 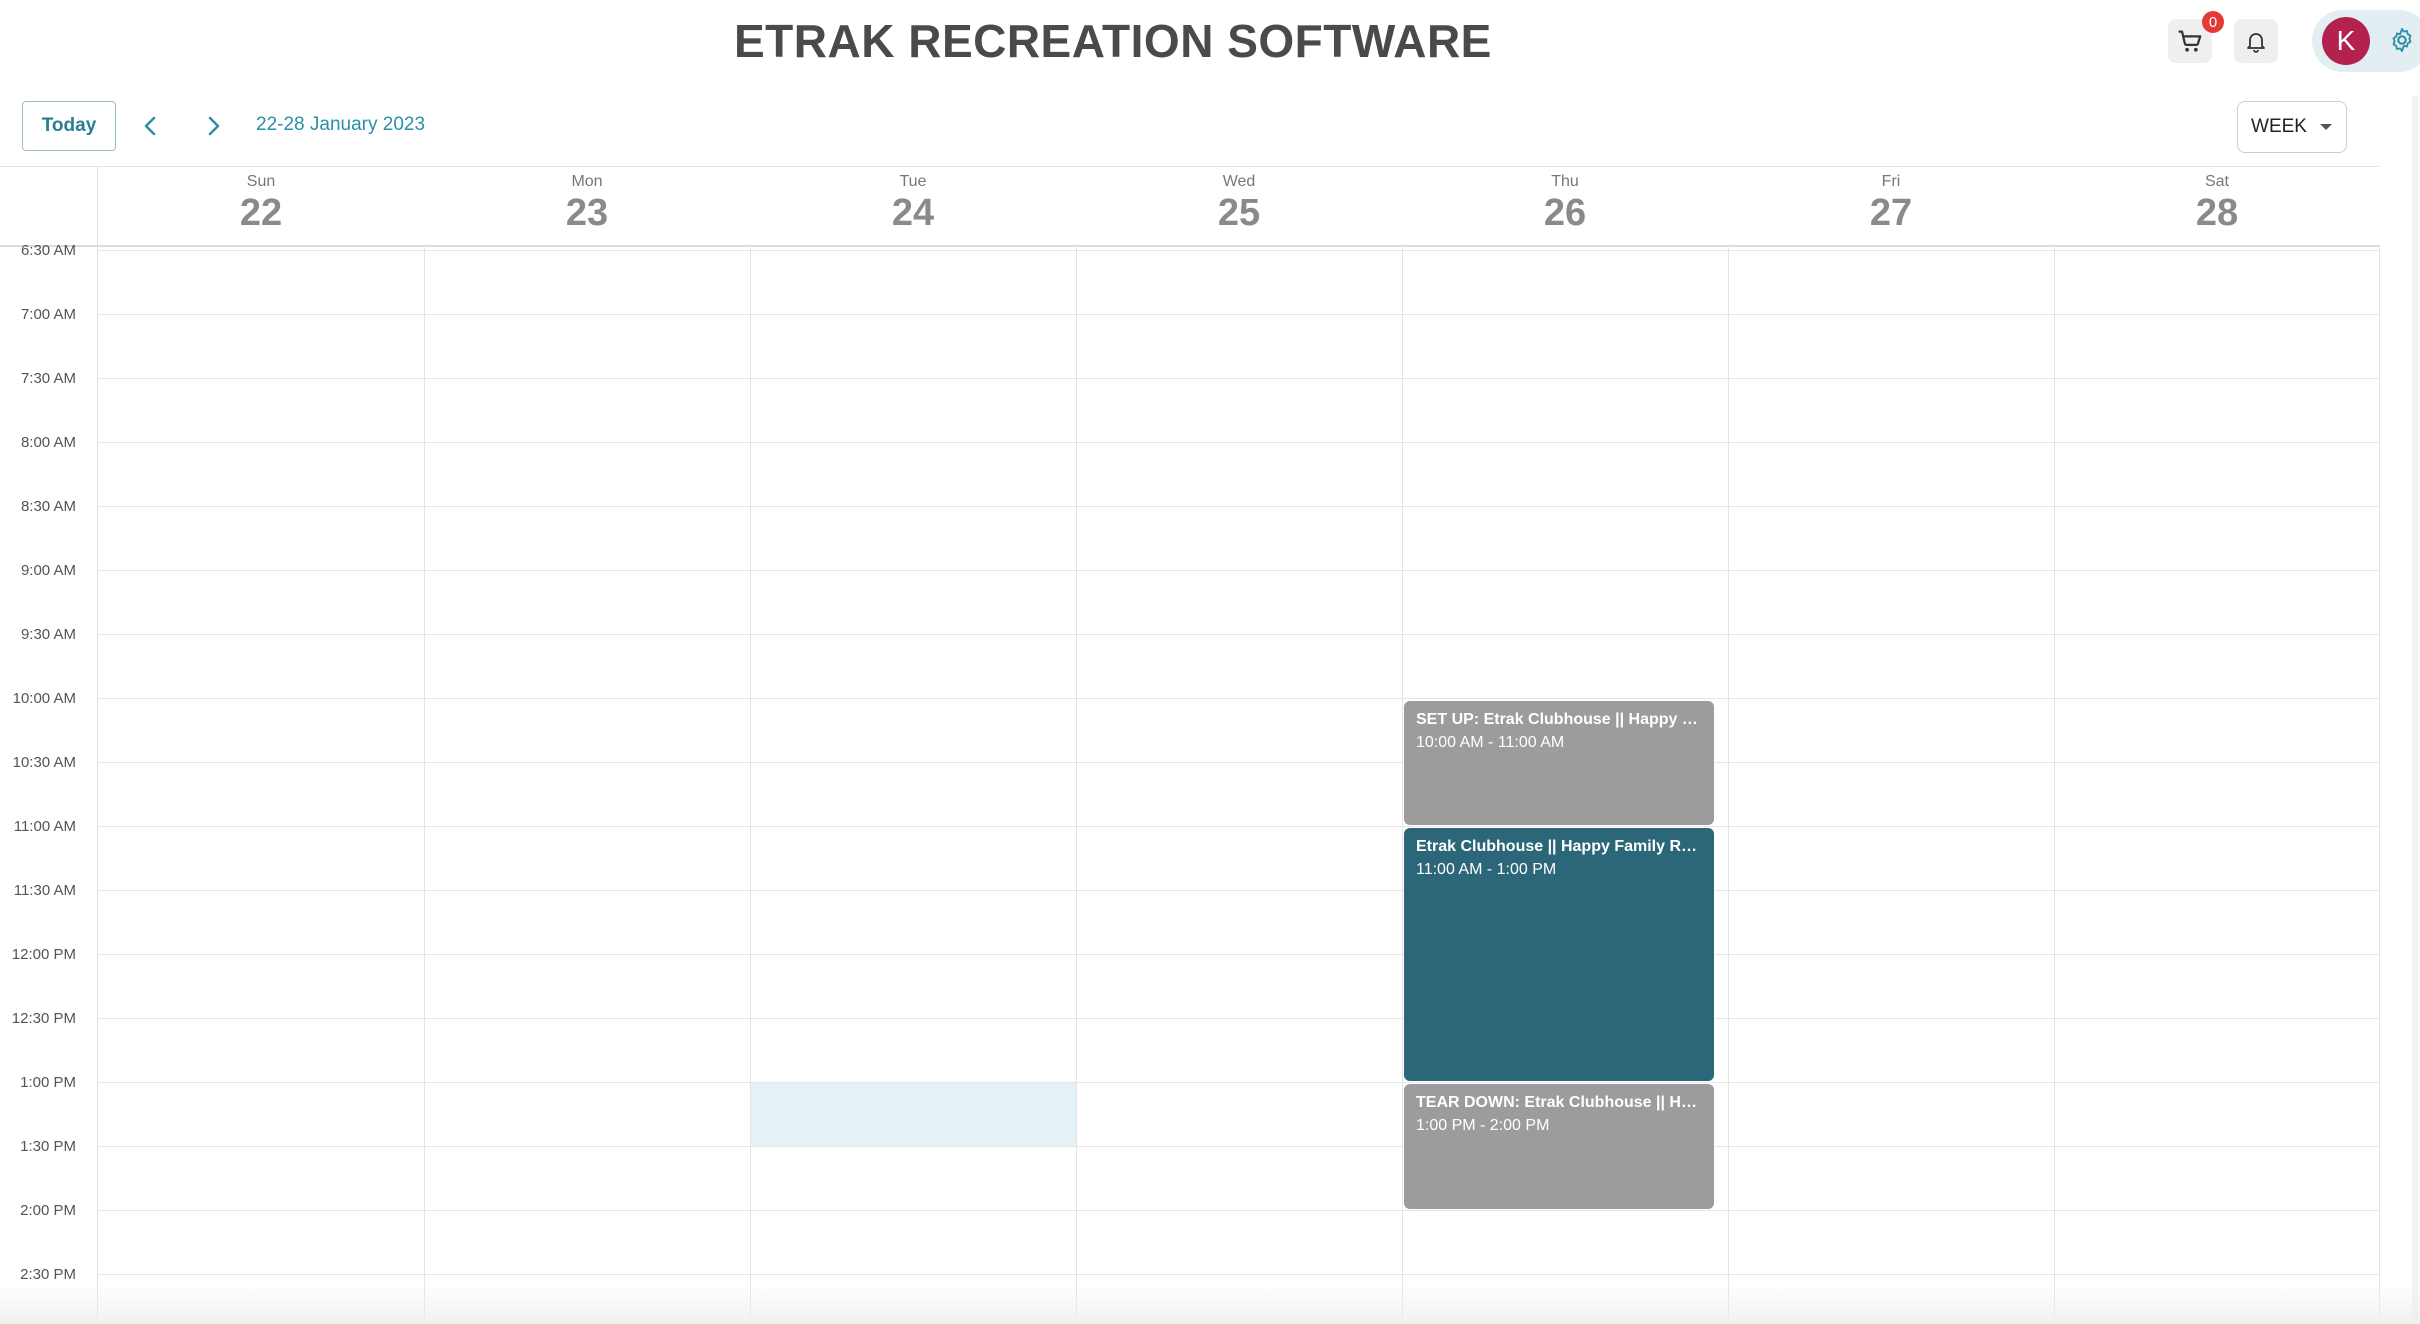 I want to click on page-scrollbar, so click(x=2415, y=710).